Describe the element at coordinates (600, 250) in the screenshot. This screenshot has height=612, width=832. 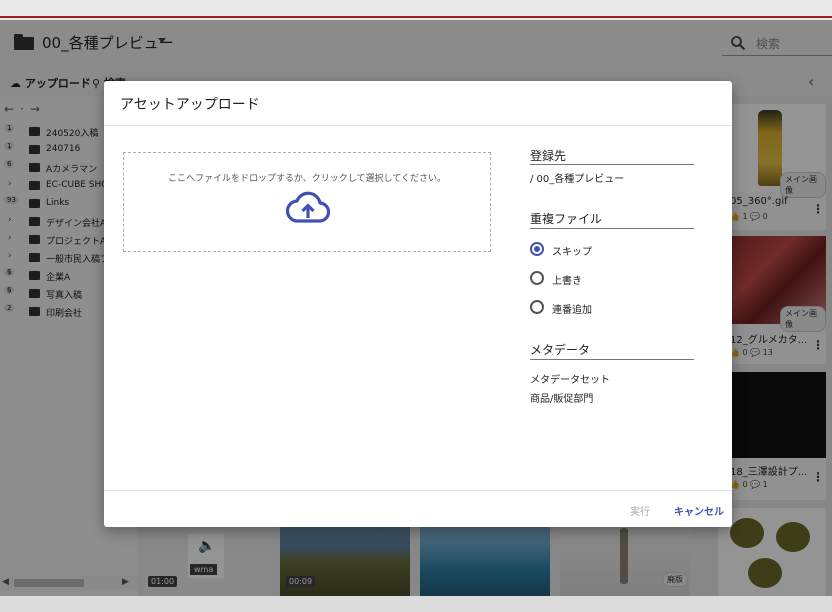
I see `radio-skip: スキップ` at that location.